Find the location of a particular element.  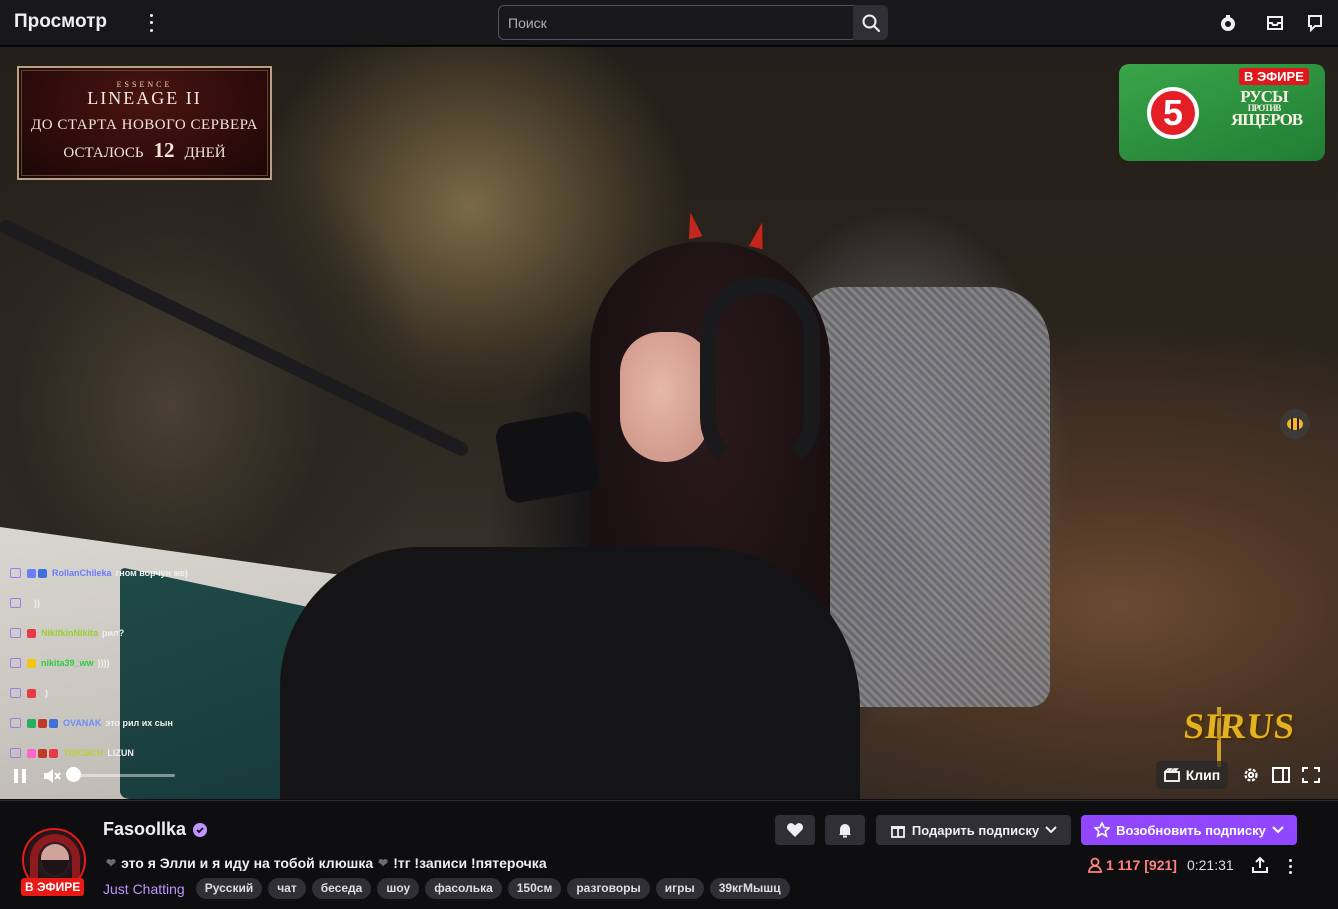

channel-name-row: Fasoollka is located at coordinates (155, 829).